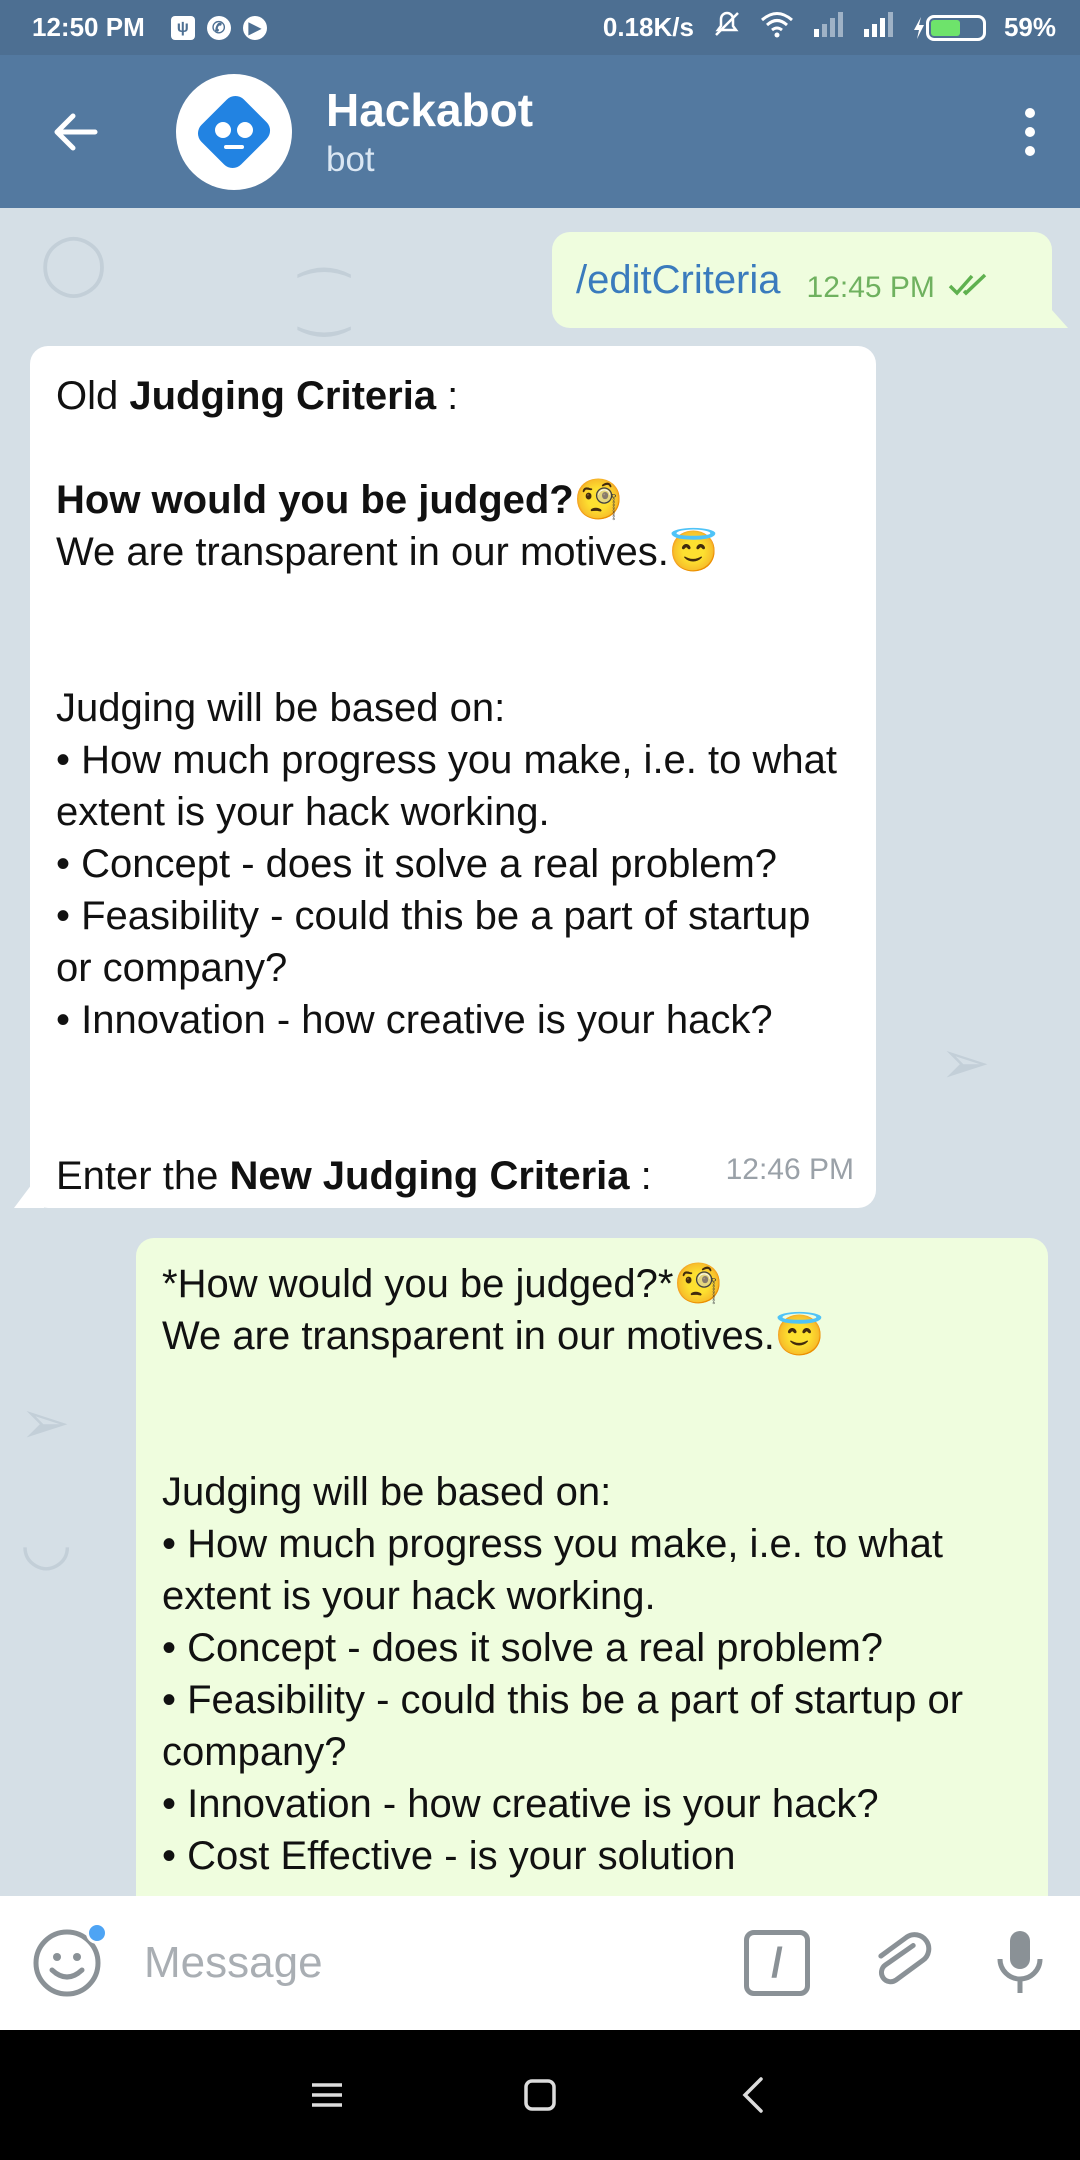 This screenshot has width=1080, height=2160. I want to click on play-store-icon: ▶, so click(254, 27).